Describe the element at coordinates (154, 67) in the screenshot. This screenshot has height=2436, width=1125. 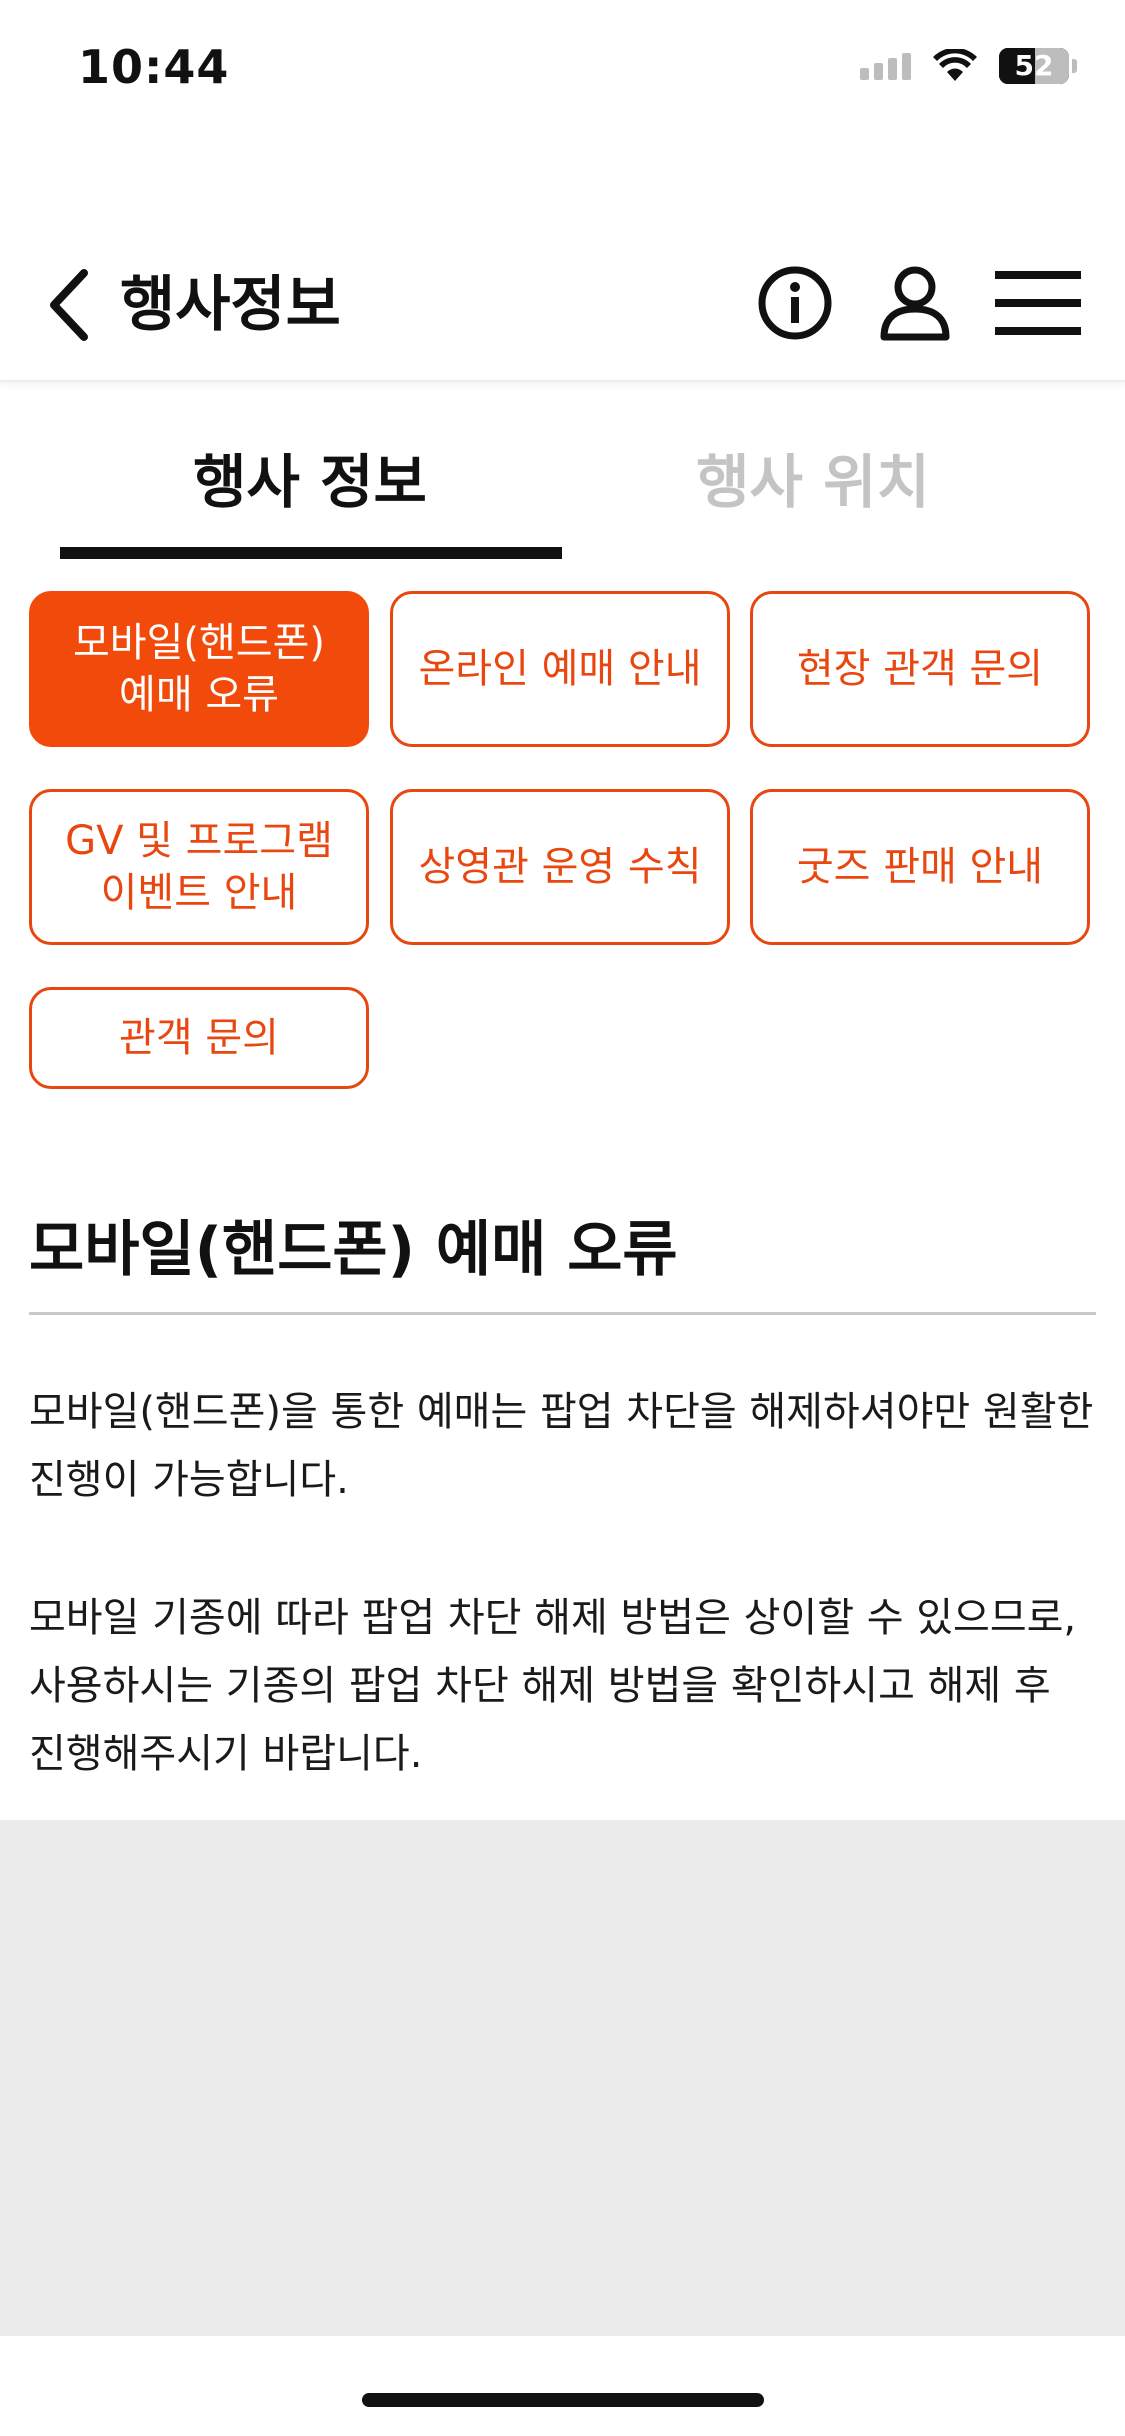
I see `status-time: 10:44` at that location.